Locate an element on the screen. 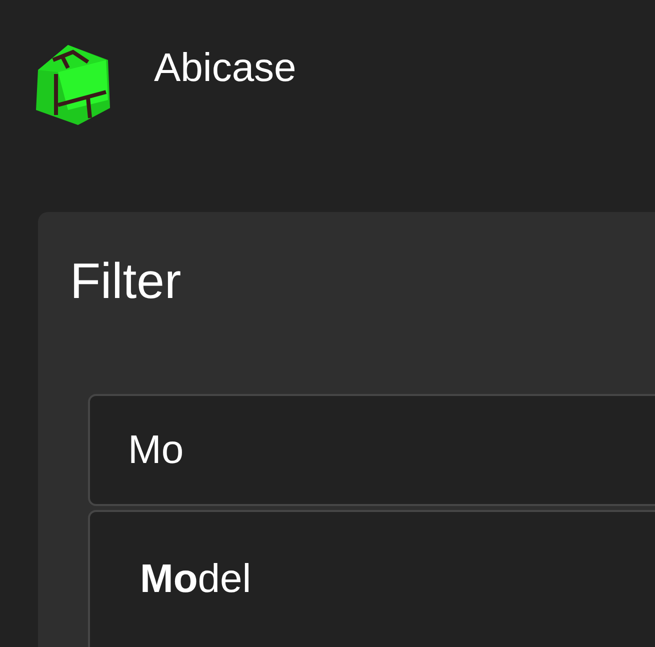  filter-heading: Filter is located at coordinates (126, 281).